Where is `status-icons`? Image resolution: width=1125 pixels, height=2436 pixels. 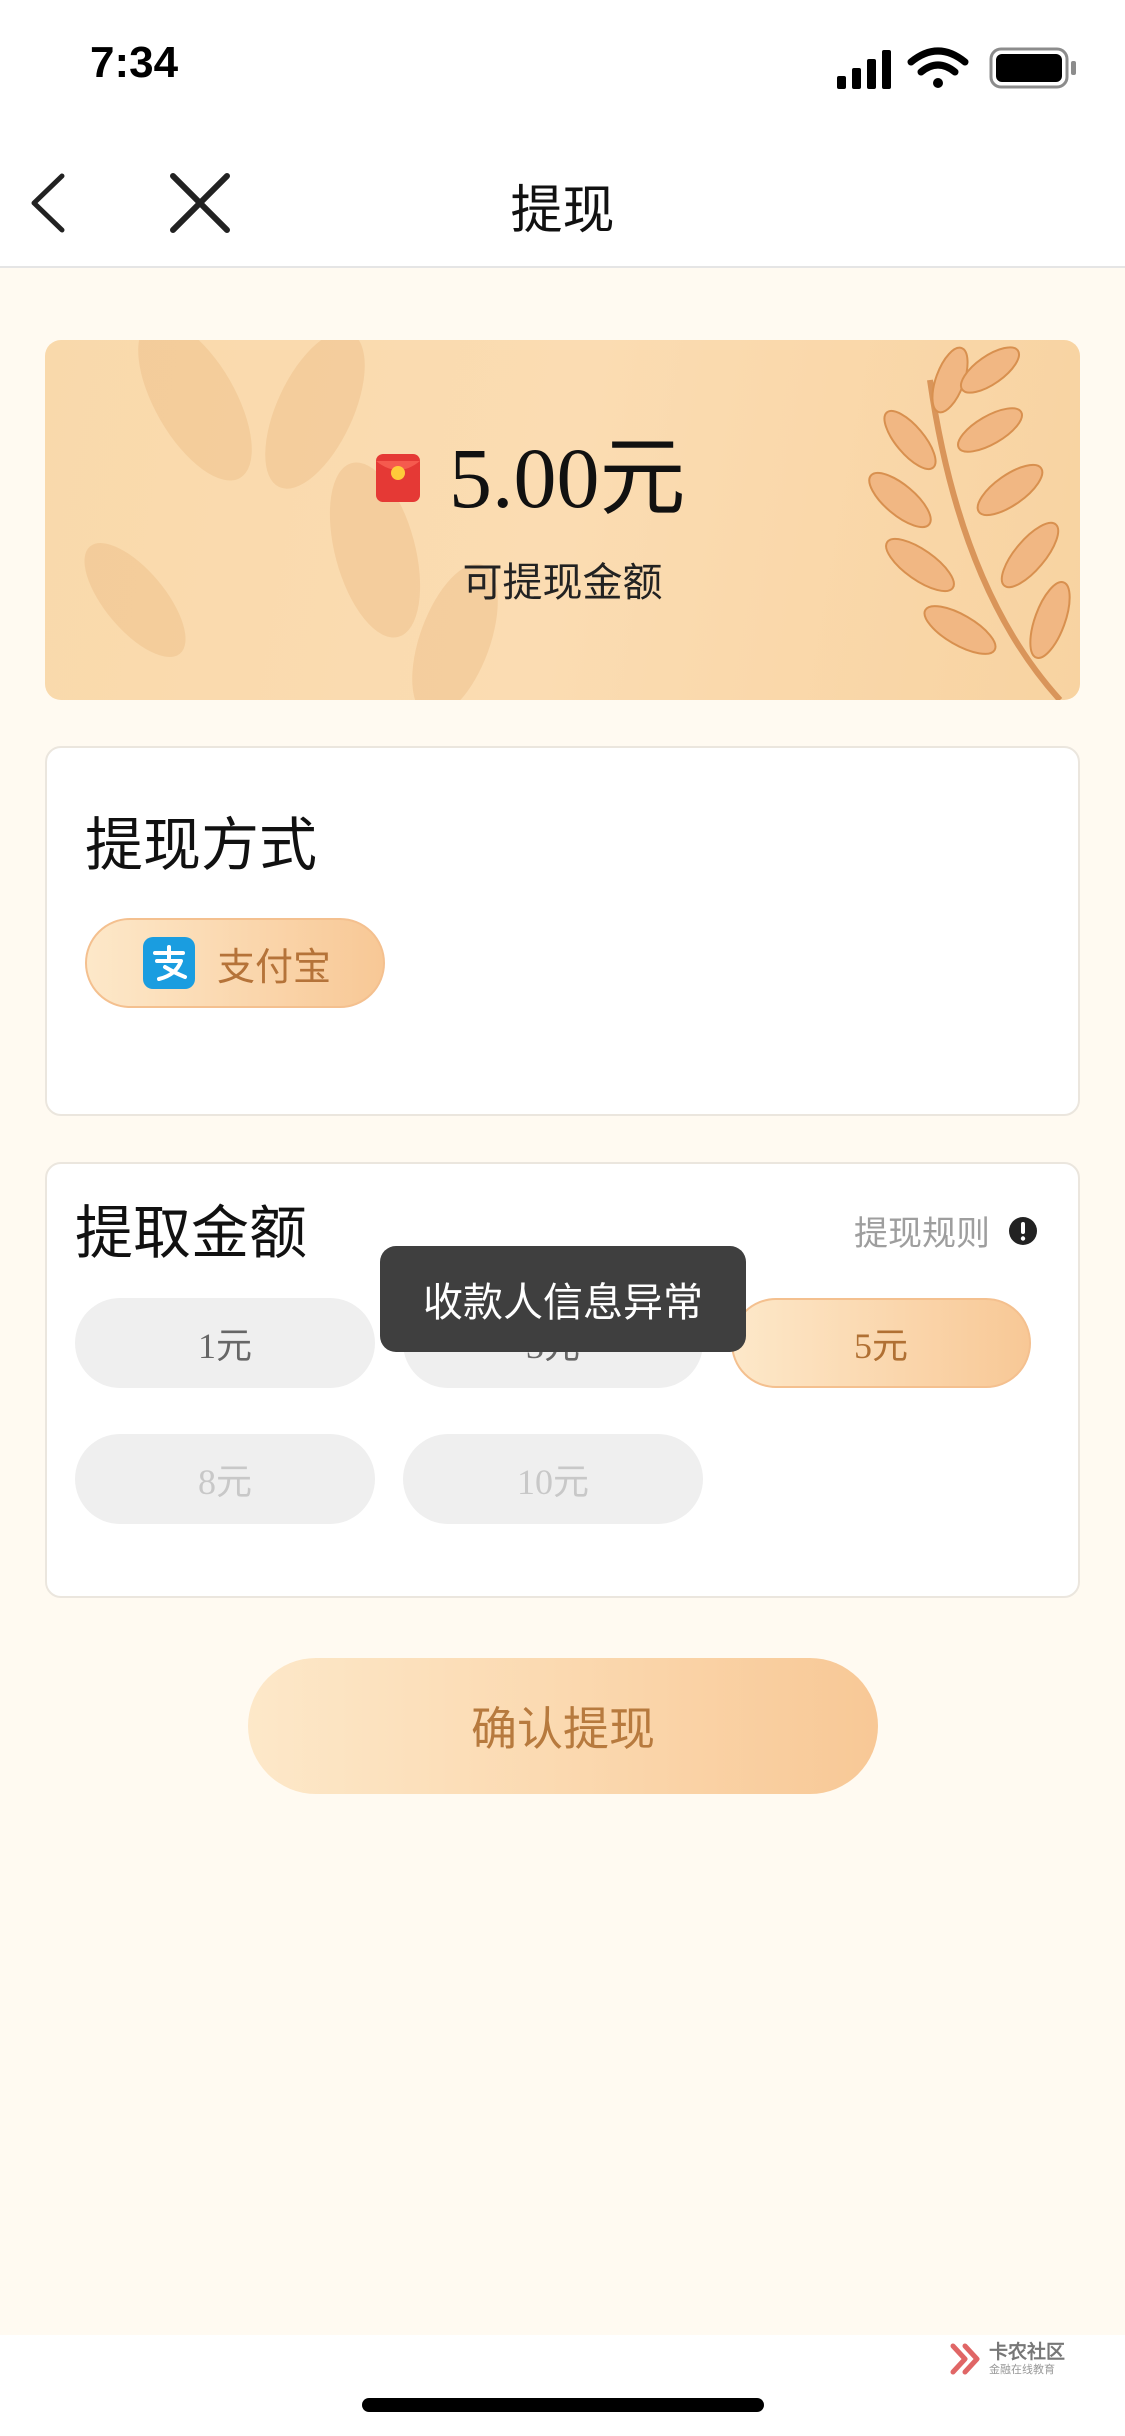 status-icons is located at coordinates (956, 68).